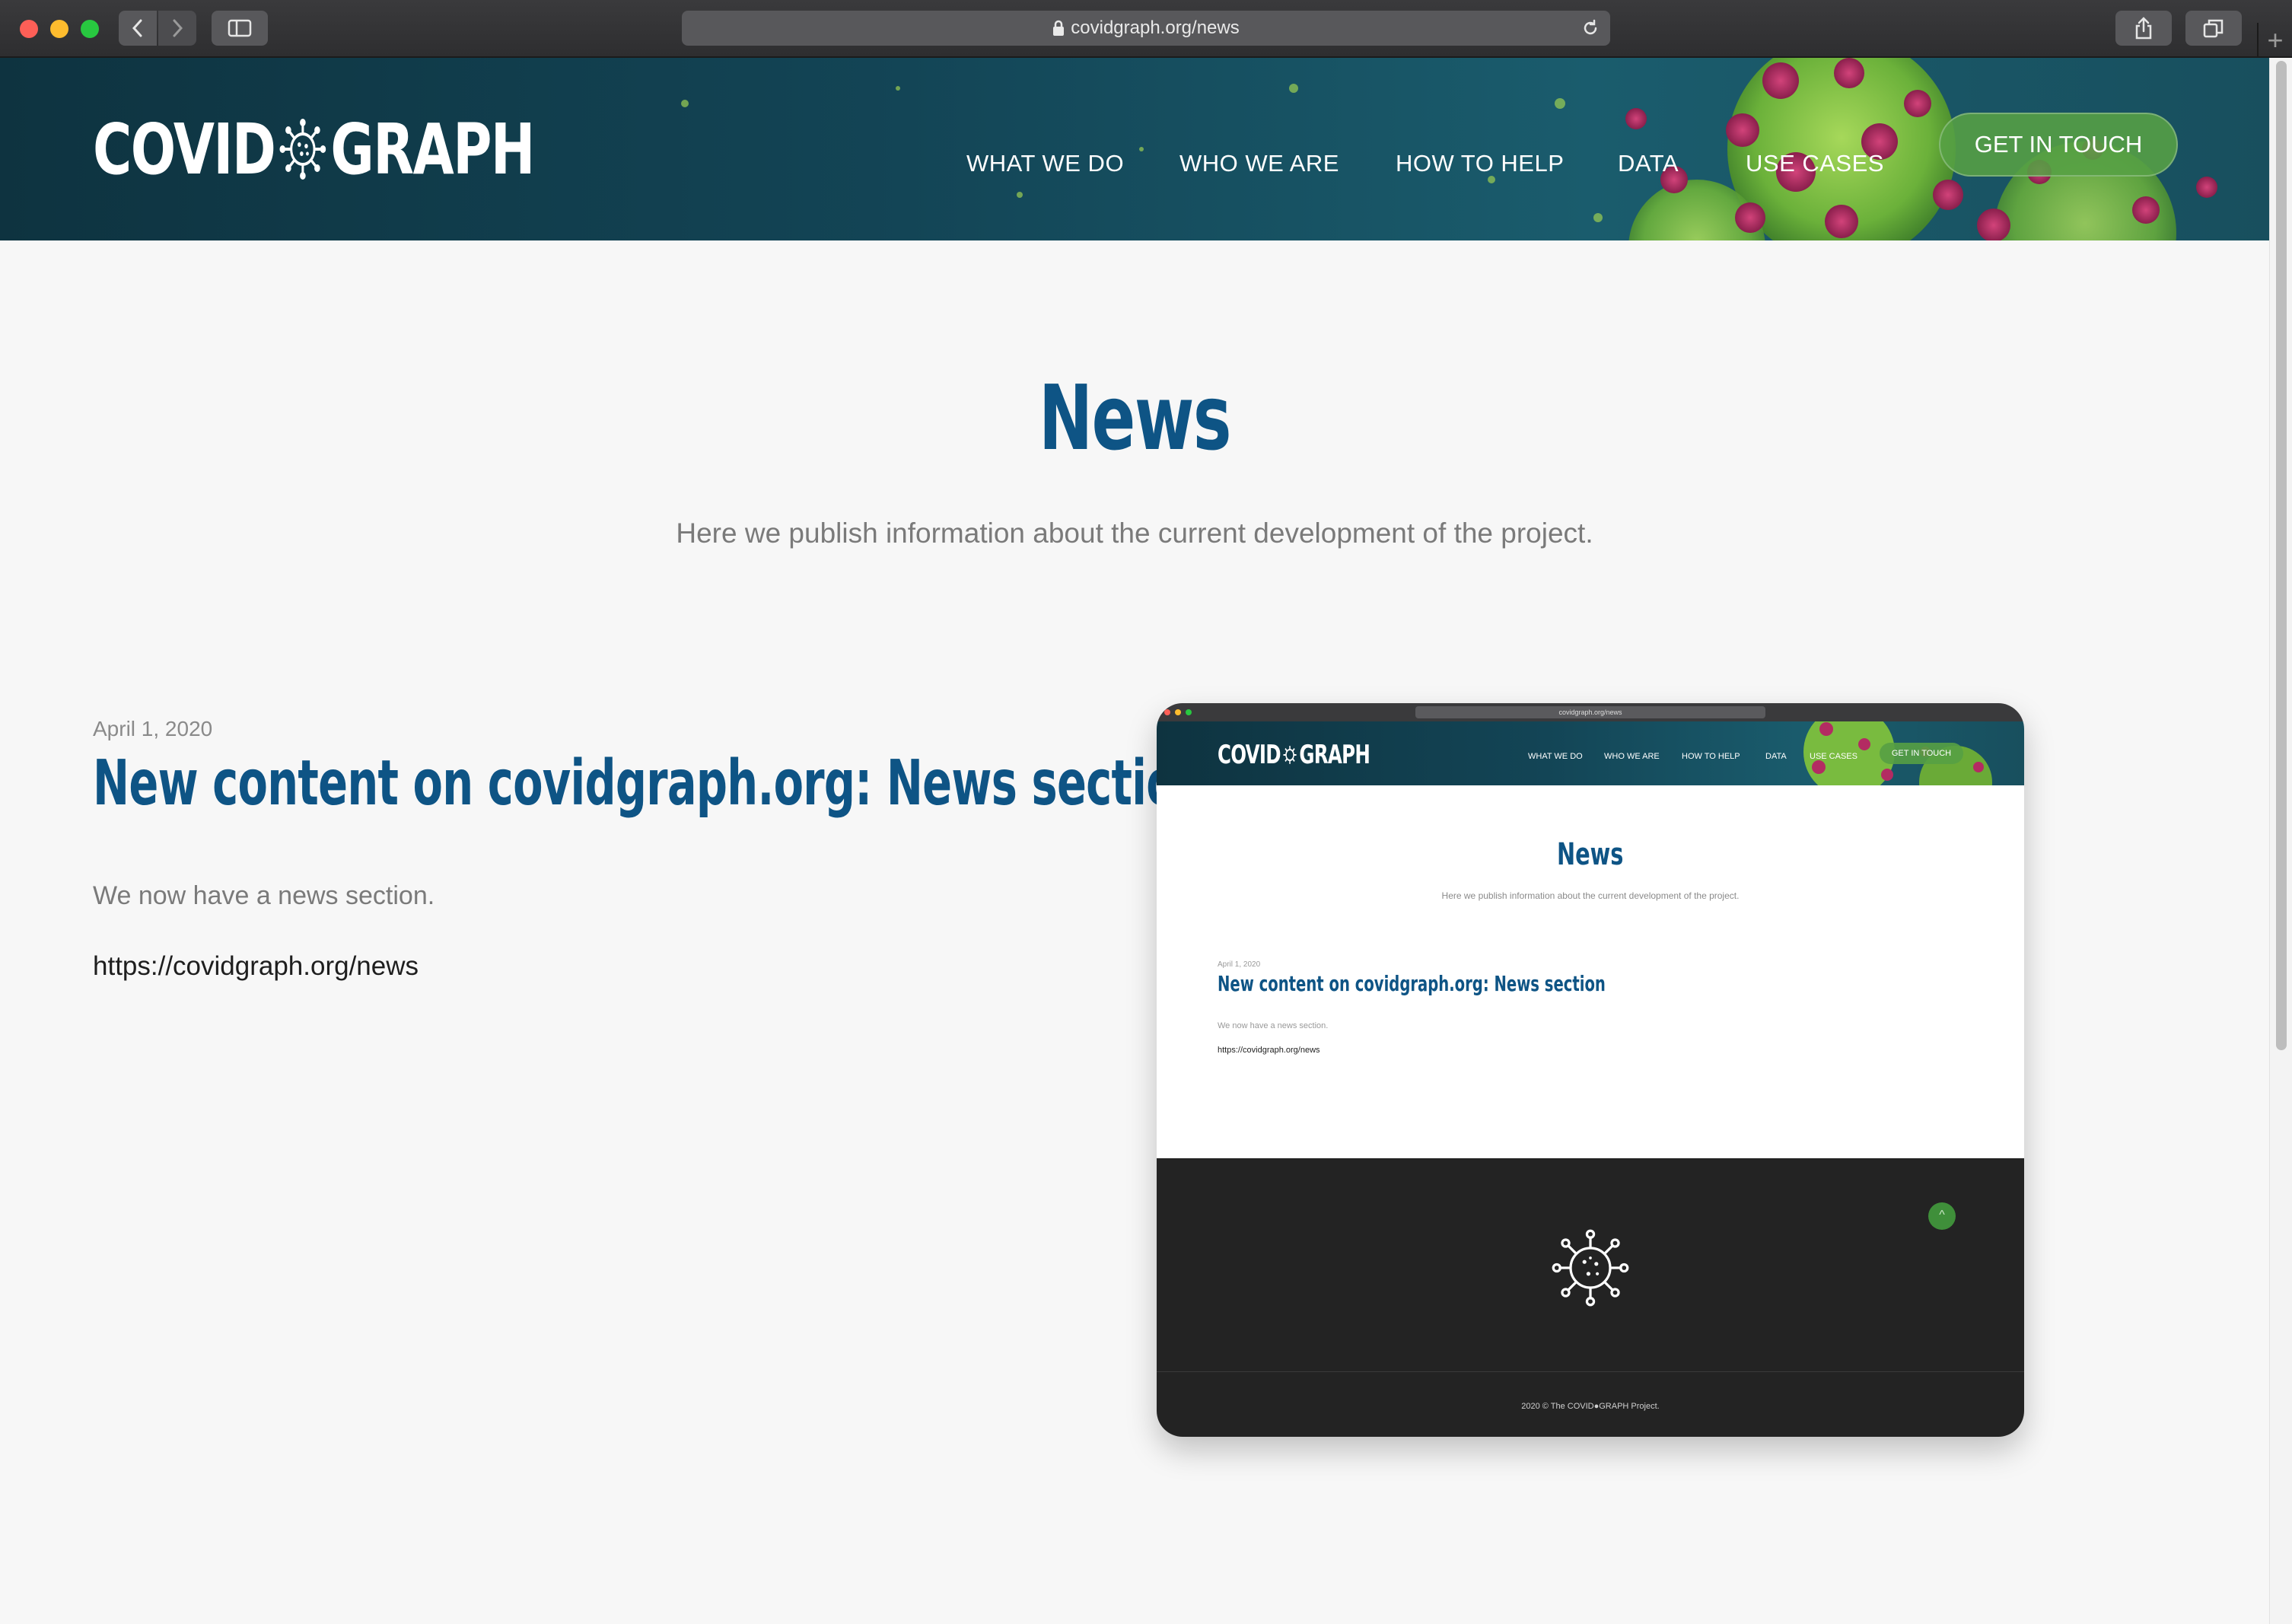  What do you see at coordinates (29, 29) in the screenshot?
I see `close-window-button` at bounding box center [29, 29].